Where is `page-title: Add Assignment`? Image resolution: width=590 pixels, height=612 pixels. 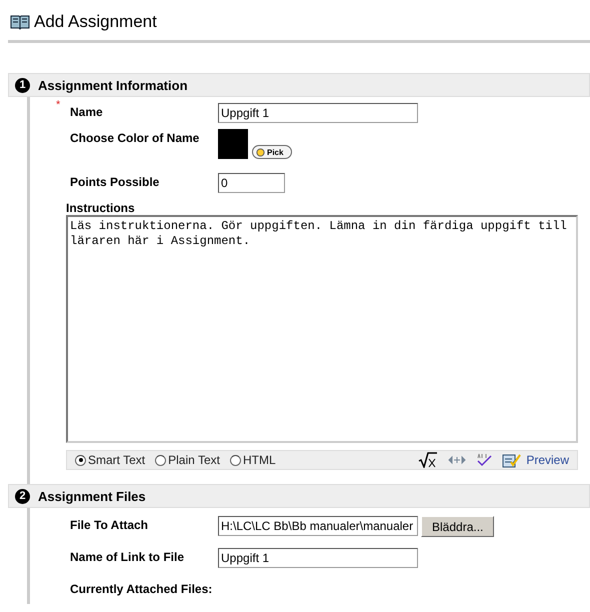
page-title: Add Assignment is located at coordinates (95, 22).